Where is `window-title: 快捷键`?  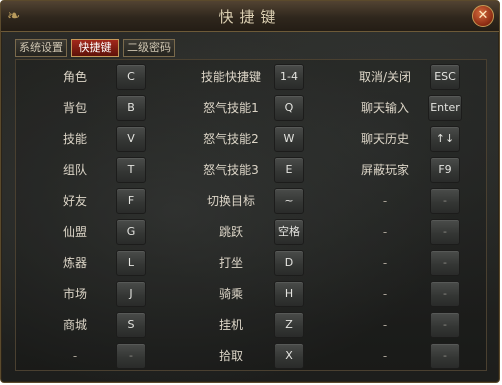 window-title: 快捷键 is located at coordinates (250, 17).